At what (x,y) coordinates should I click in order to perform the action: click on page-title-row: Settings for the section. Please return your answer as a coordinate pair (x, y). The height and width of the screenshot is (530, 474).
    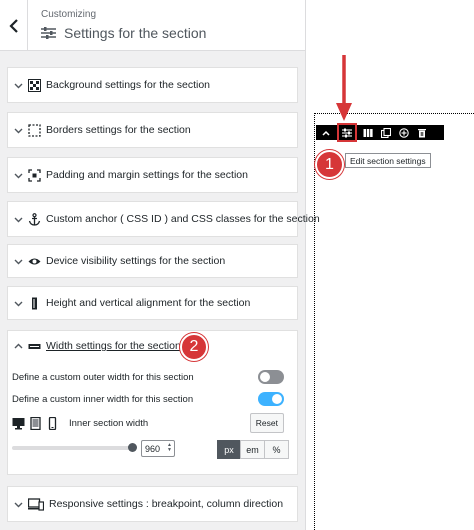
    Looking at the image, I should click on (123, 33).